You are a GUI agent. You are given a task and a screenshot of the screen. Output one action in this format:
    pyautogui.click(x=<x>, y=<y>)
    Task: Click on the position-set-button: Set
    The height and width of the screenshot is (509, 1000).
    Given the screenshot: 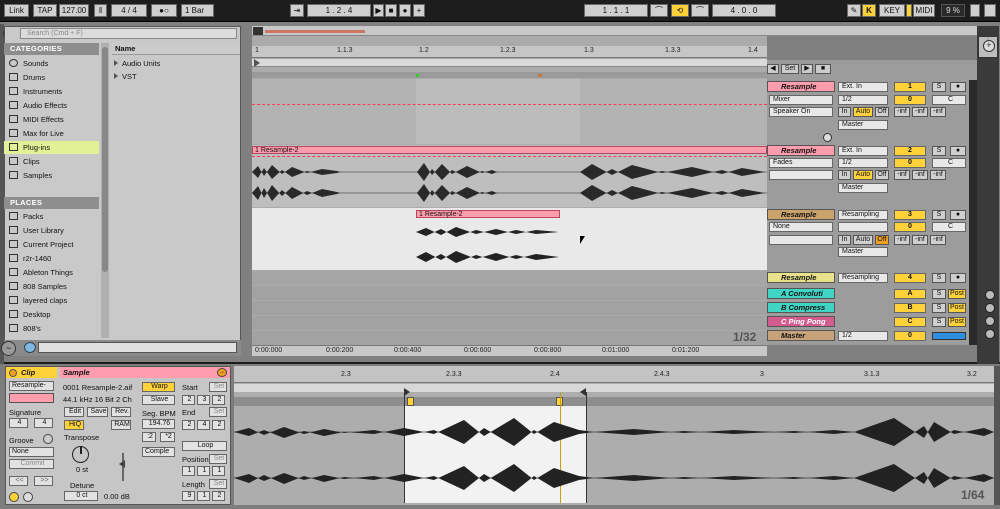 What is the action you would take?
    pyautogui.click(x=218, y=459)
    